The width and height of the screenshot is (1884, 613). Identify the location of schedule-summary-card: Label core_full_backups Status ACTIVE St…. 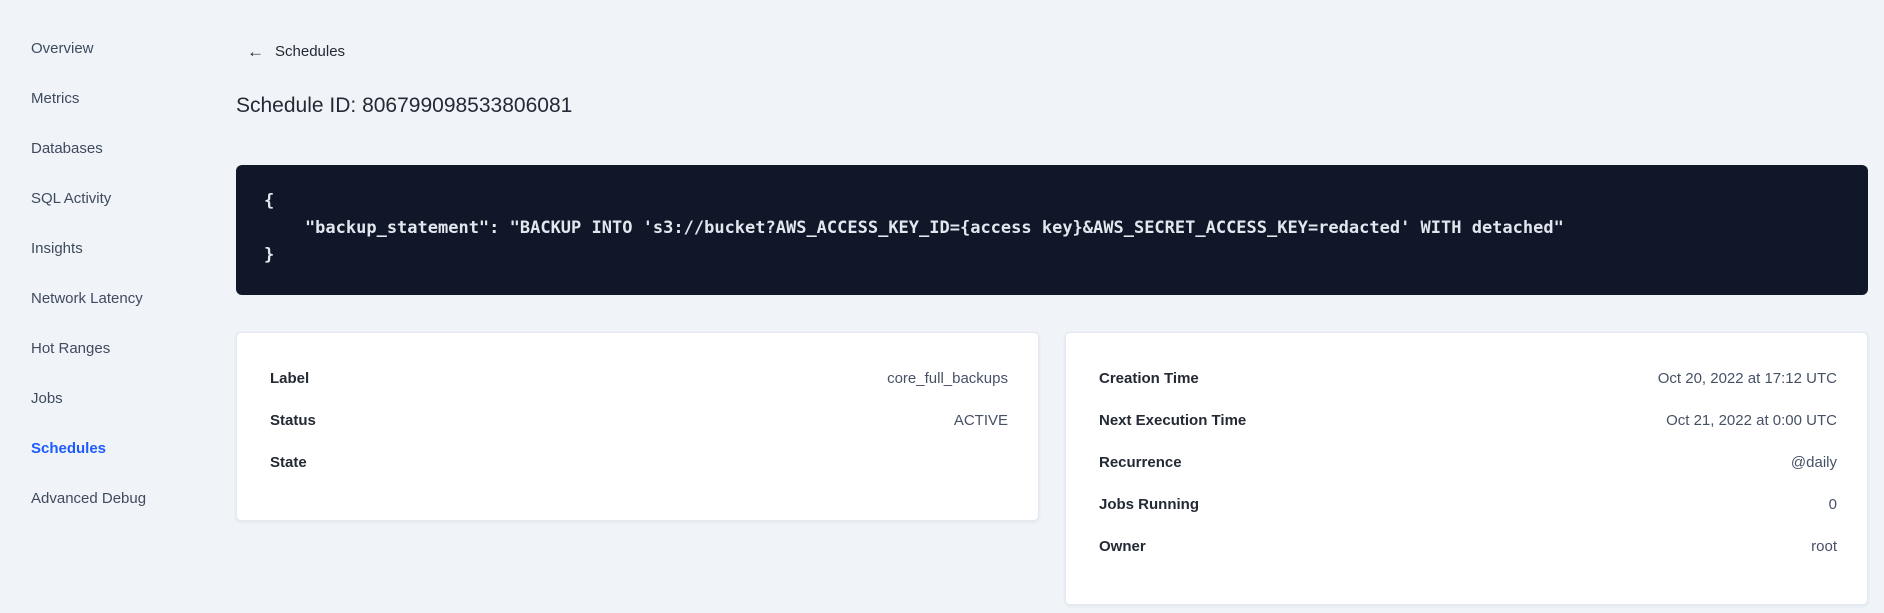
(637, 426).